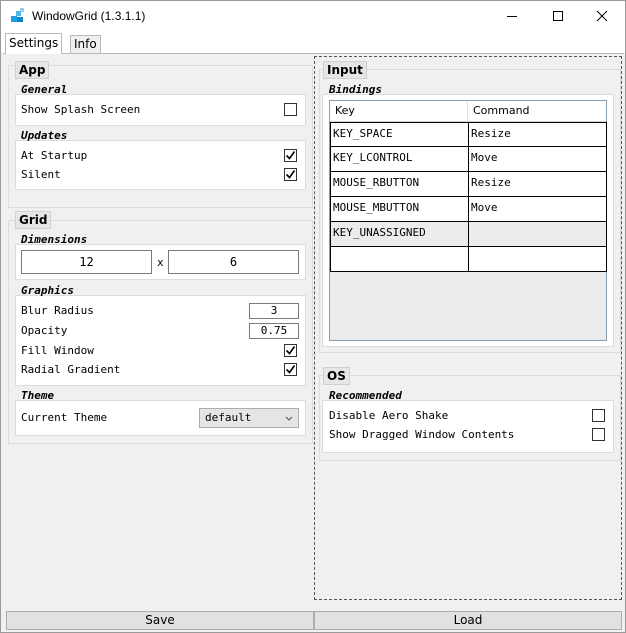 This screenshot has height=633, width=626. I want to click on bindings-section-title: Bindings, so click(355, 89).